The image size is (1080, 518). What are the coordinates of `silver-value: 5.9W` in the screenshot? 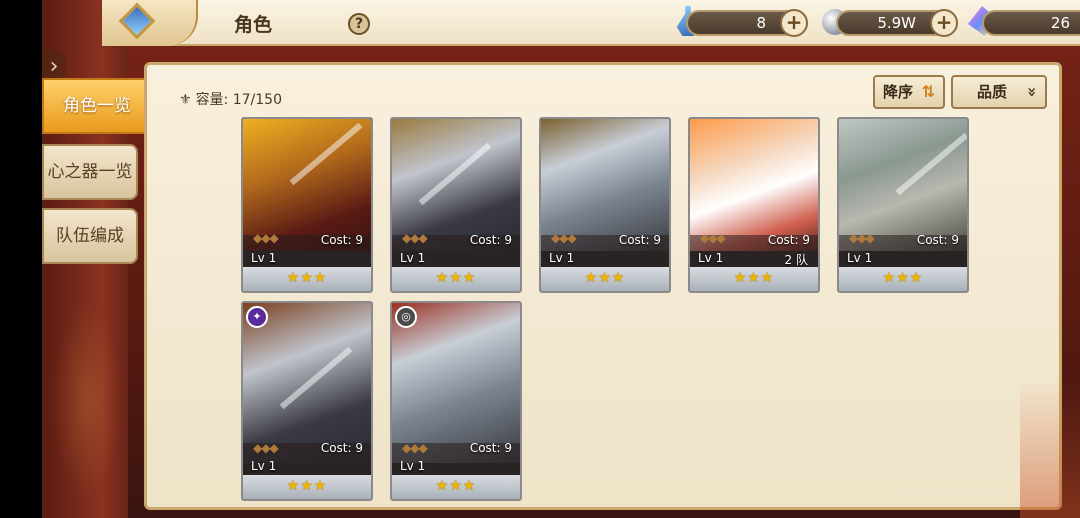 It's located at (896, 23).